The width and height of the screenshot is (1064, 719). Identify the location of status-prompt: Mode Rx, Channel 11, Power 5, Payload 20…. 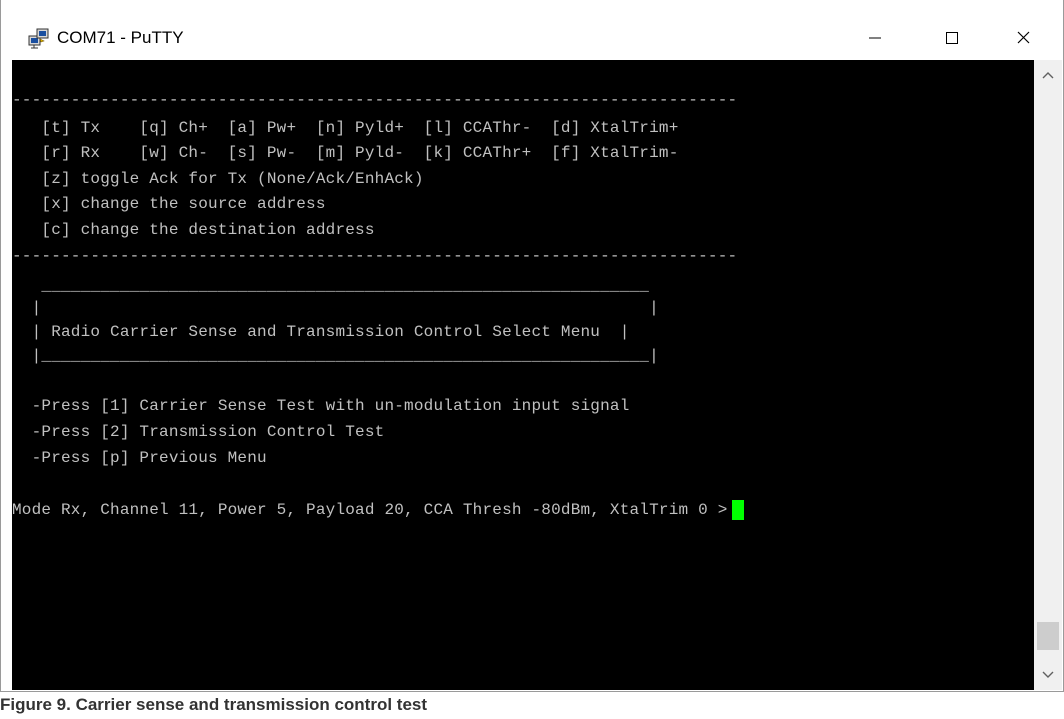
(370, 510).